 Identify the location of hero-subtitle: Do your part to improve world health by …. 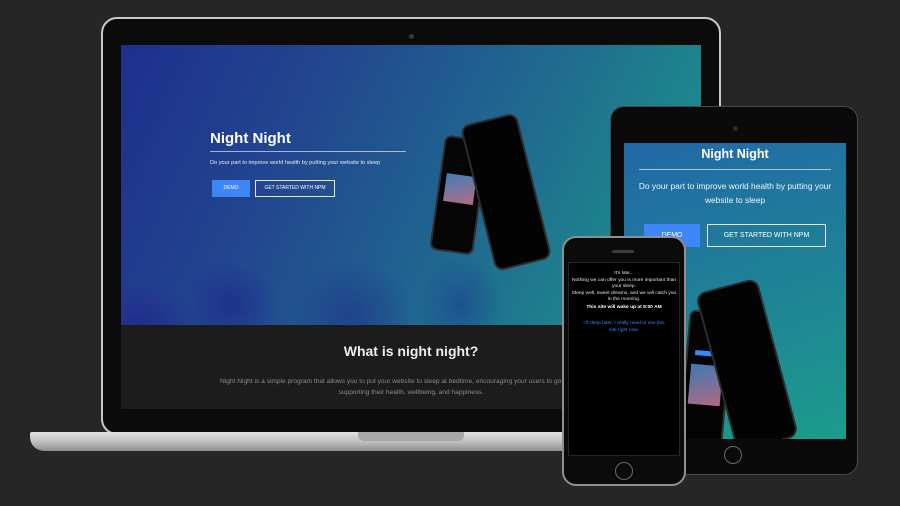
(295, 163).